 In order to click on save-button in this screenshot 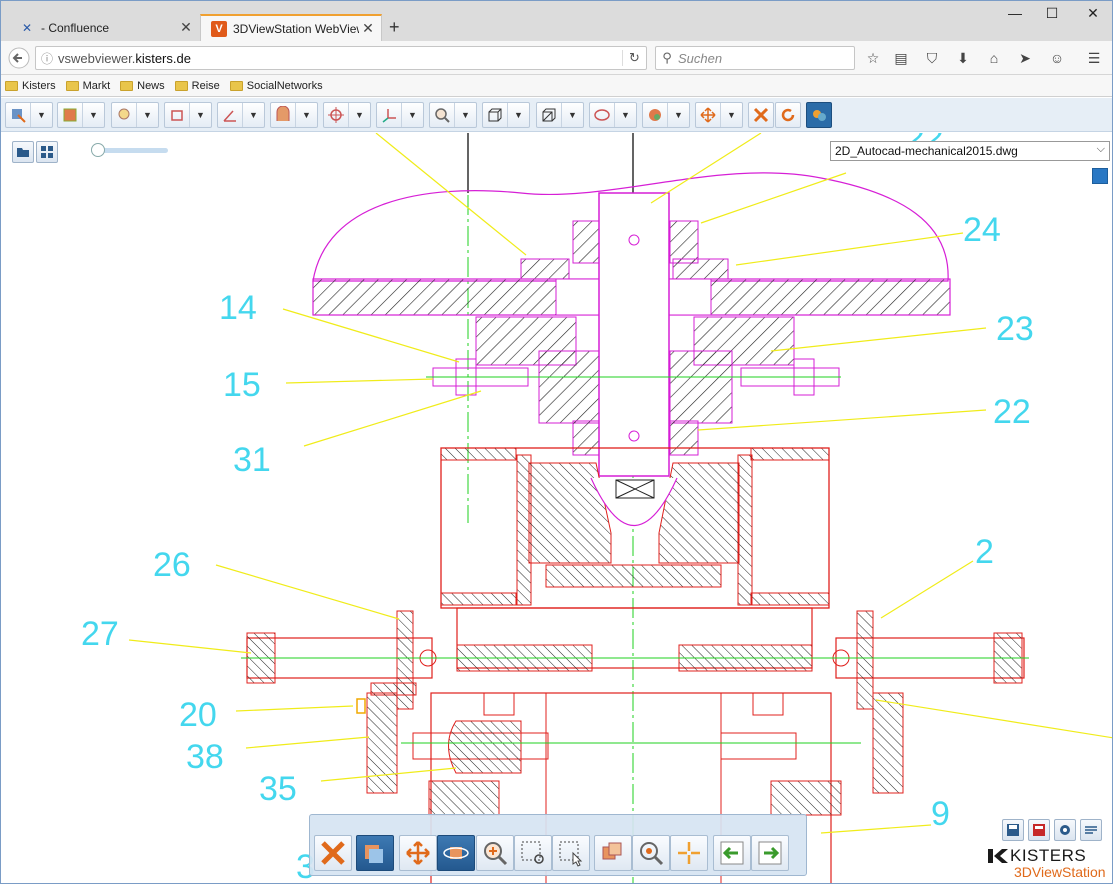, I will do `click(1013, 830)`.